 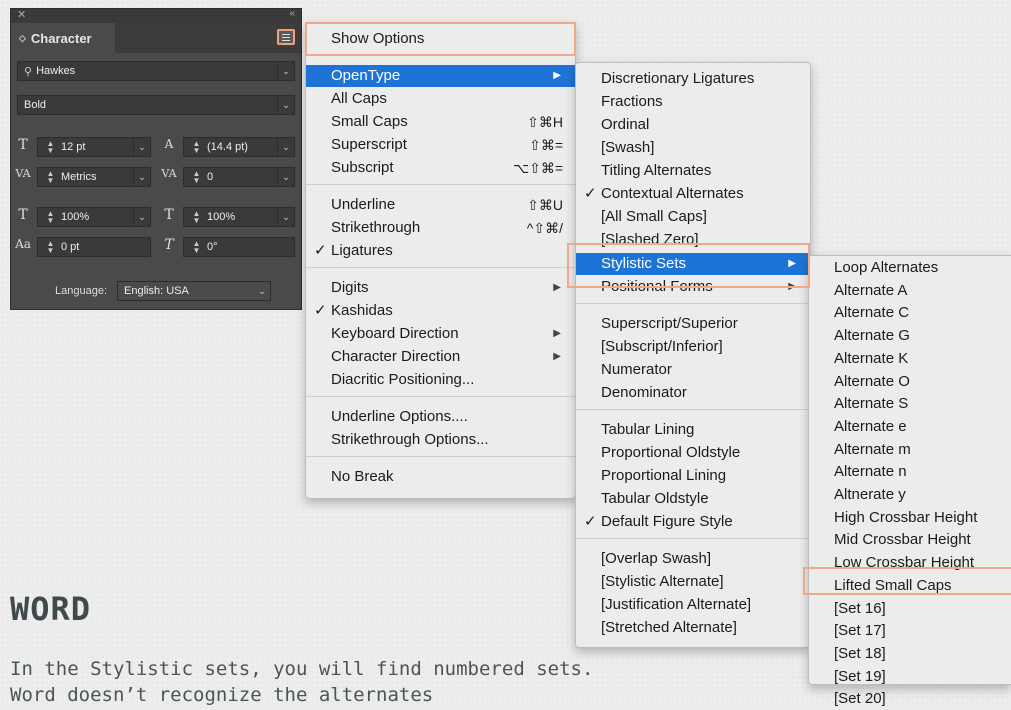 I want to click on menu-item-alternate-a: Alternate A, so click(x=910, y=291).